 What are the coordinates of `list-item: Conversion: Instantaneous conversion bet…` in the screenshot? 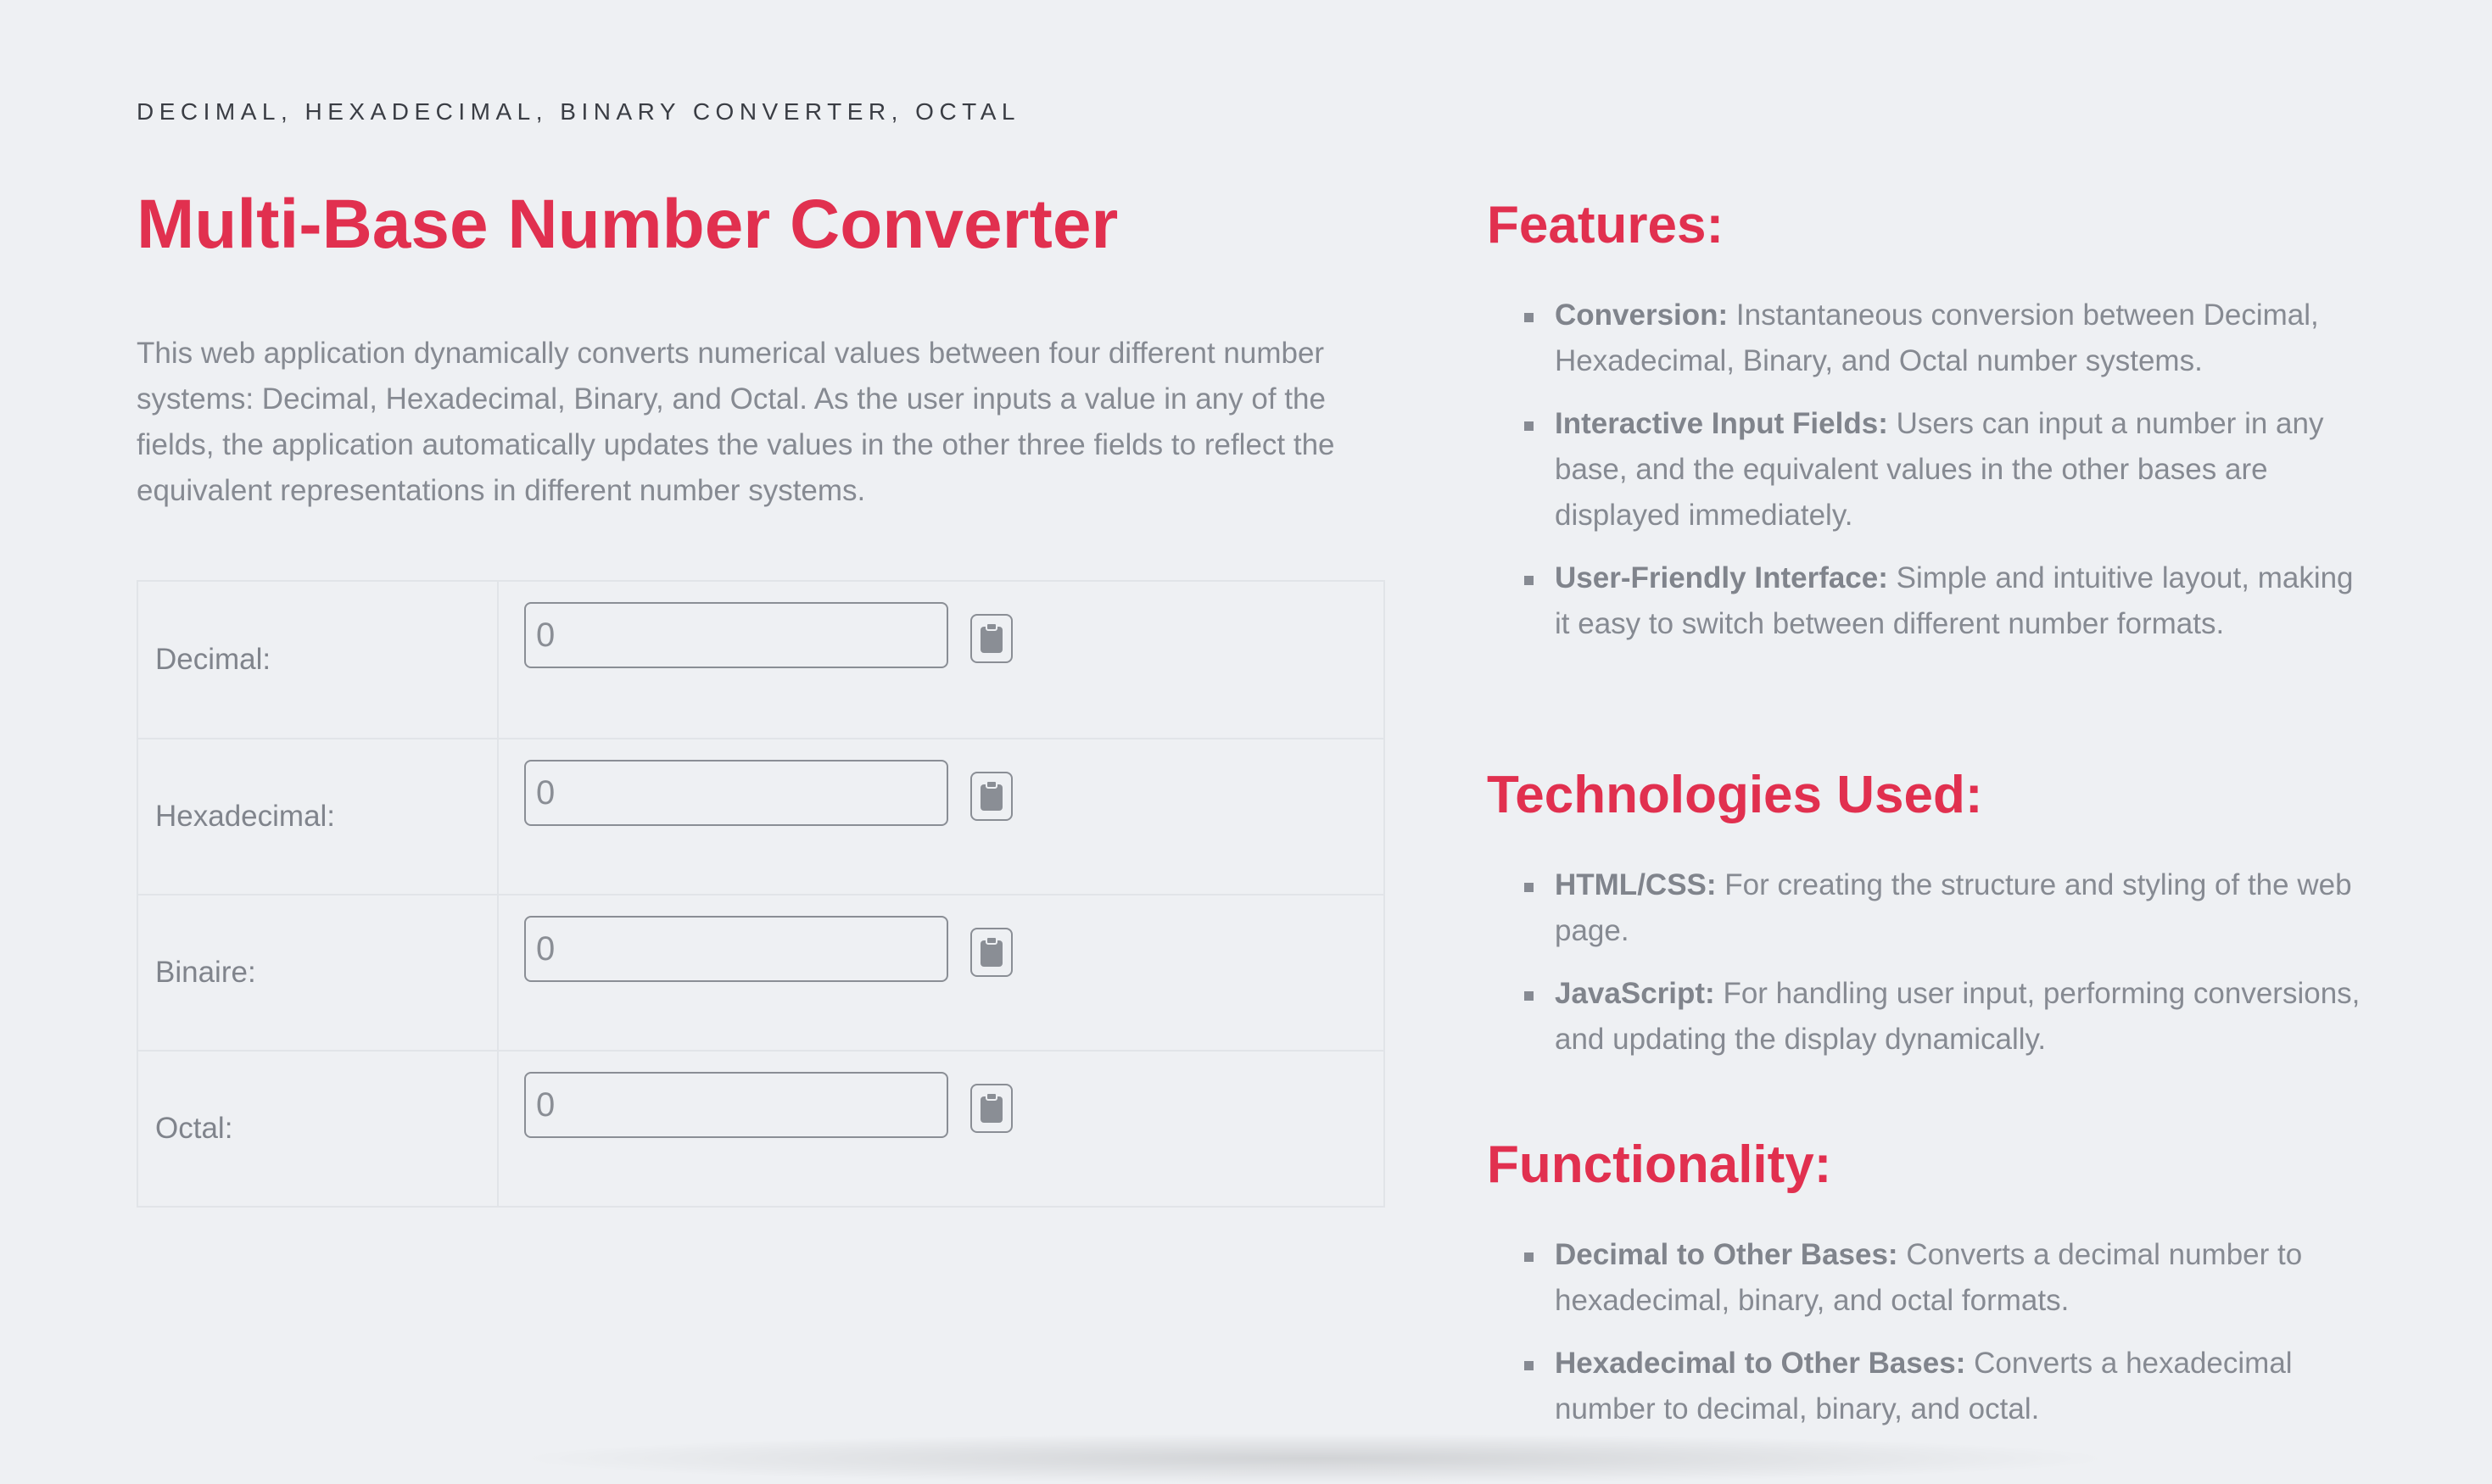 It's located at (1928, 338).